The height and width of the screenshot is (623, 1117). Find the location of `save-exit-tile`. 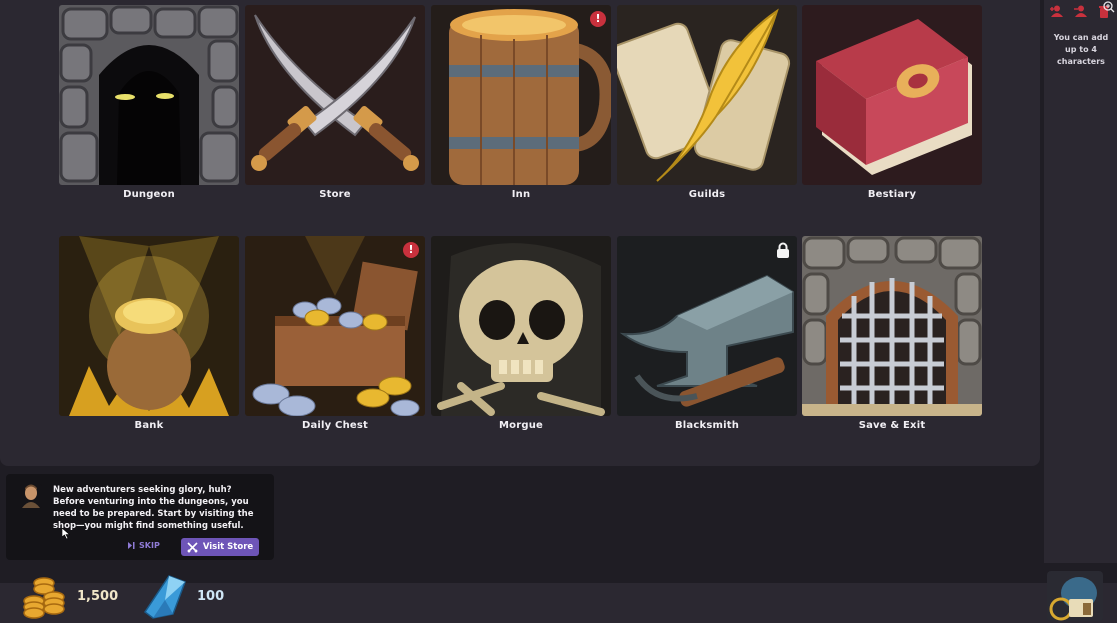

save-exit-tile is located at coordinates (892, 326).